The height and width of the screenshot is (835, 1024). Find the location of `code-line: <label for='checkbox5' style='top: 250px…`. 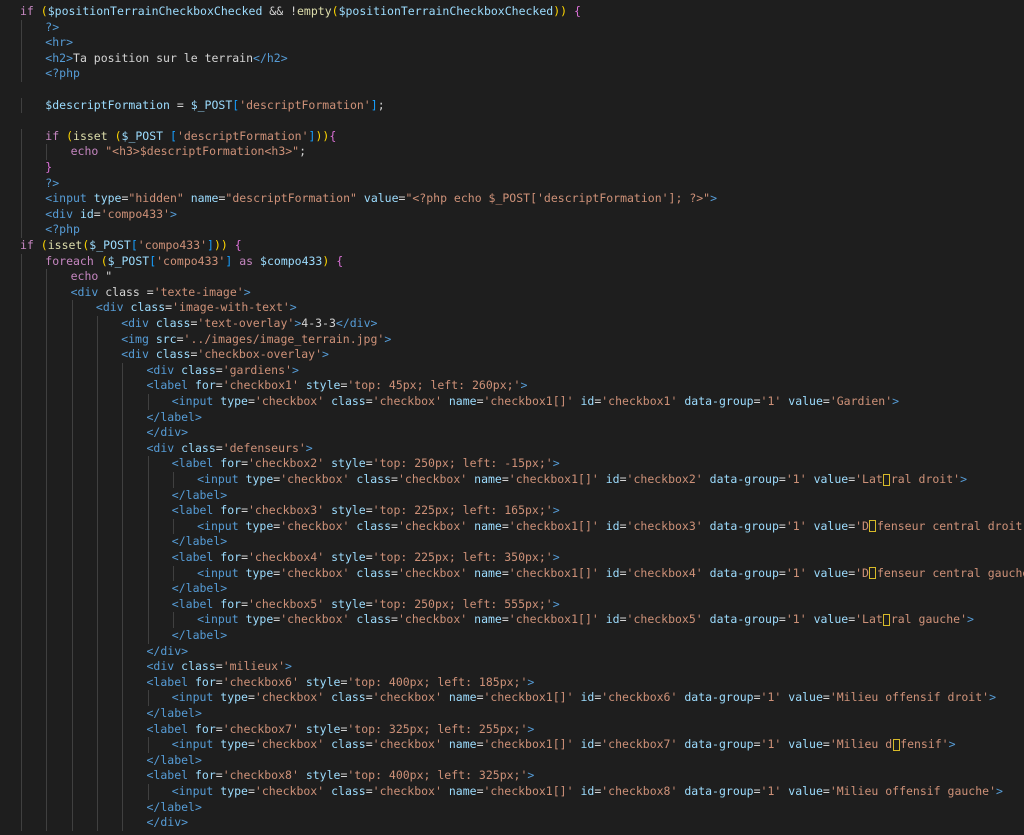

code-line: <label for='checkbox5' style='top: 250px… is located at coordinates (366, 605).